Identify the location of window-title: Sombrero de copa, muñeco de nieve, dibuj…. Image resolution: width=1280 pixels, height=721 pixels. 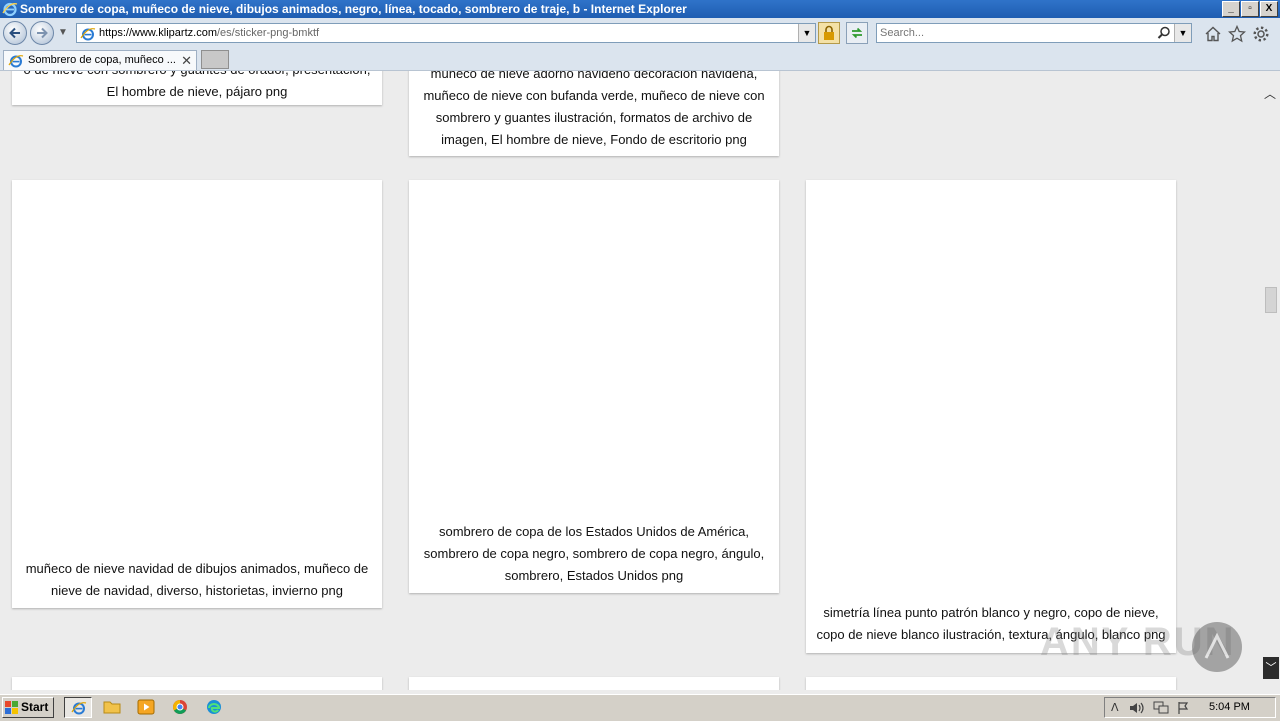
(353, 9).